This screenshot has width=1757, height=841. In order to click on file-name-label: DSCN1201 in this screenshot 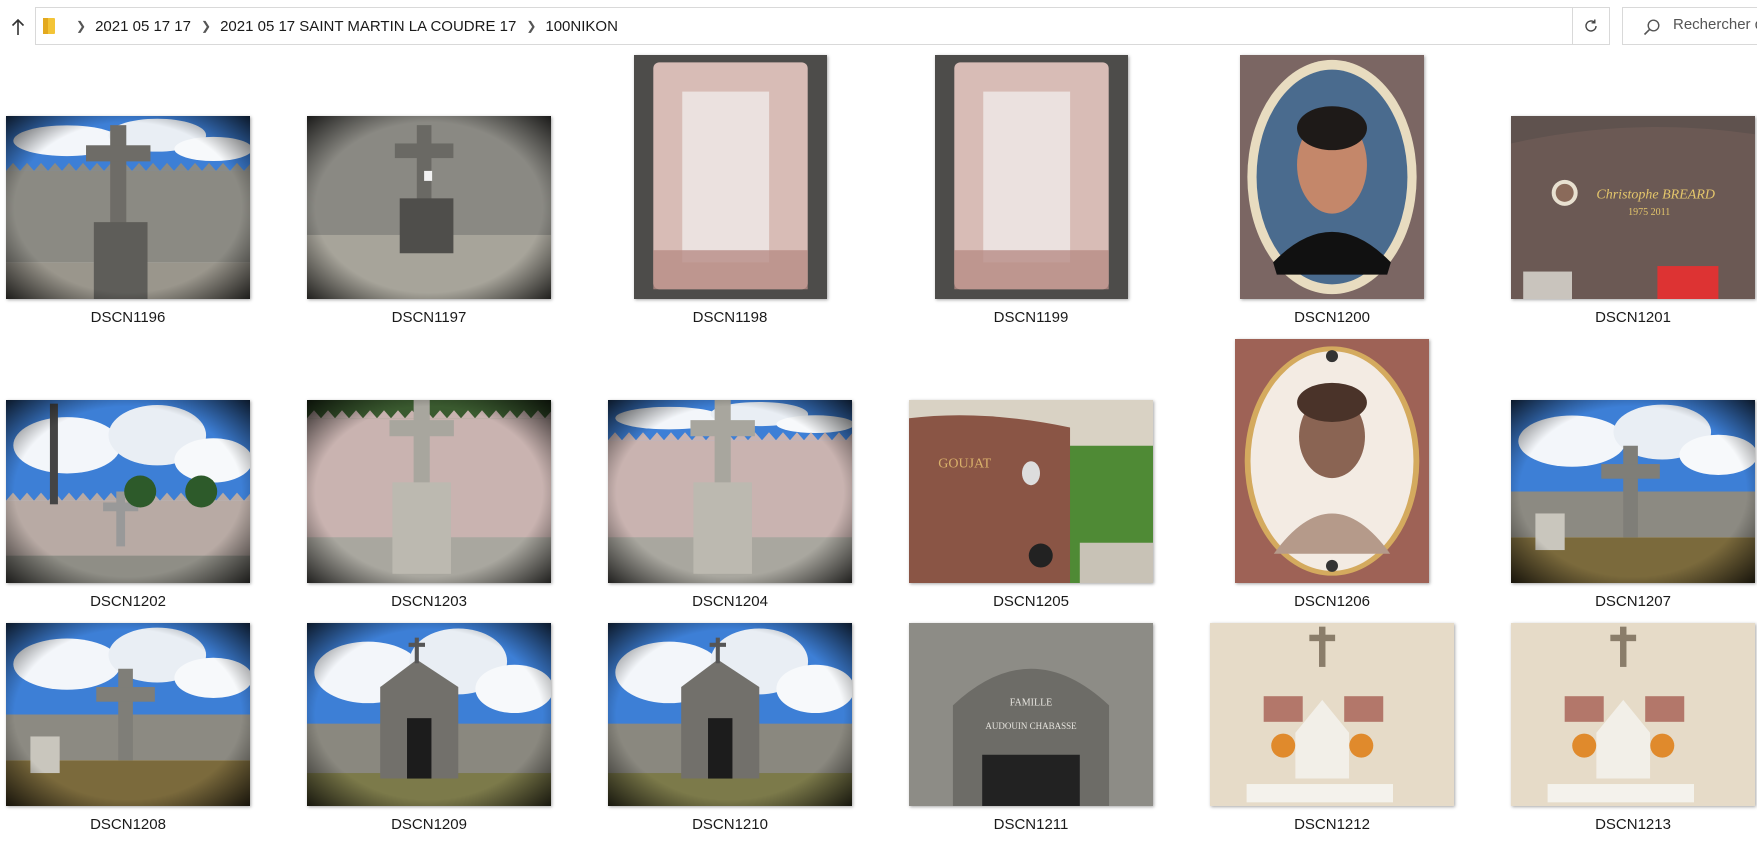, I will do `click(1633, 317)`.